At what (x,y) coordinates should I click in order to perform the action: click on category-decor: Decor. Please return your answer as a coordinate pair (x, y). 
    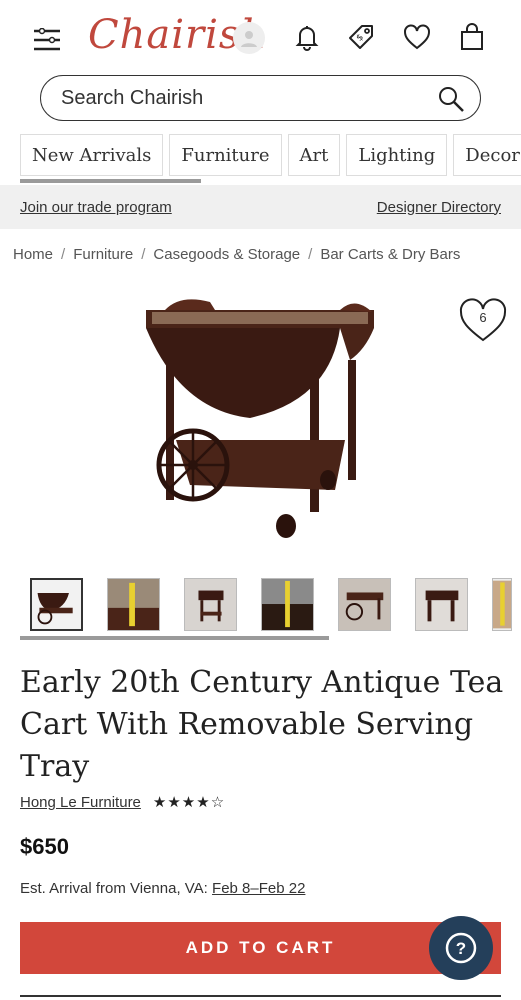
    Looking at the image, I should click on (487, 155).